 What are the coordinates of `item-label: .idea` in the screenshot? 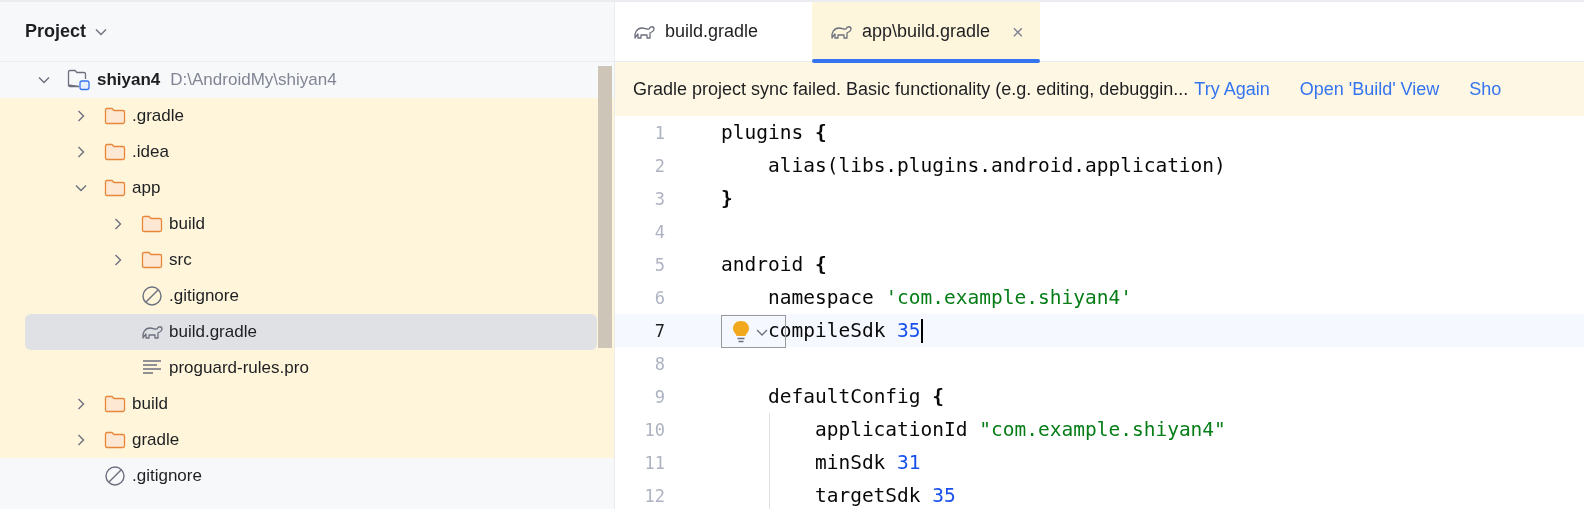 It's located at (150, 152).